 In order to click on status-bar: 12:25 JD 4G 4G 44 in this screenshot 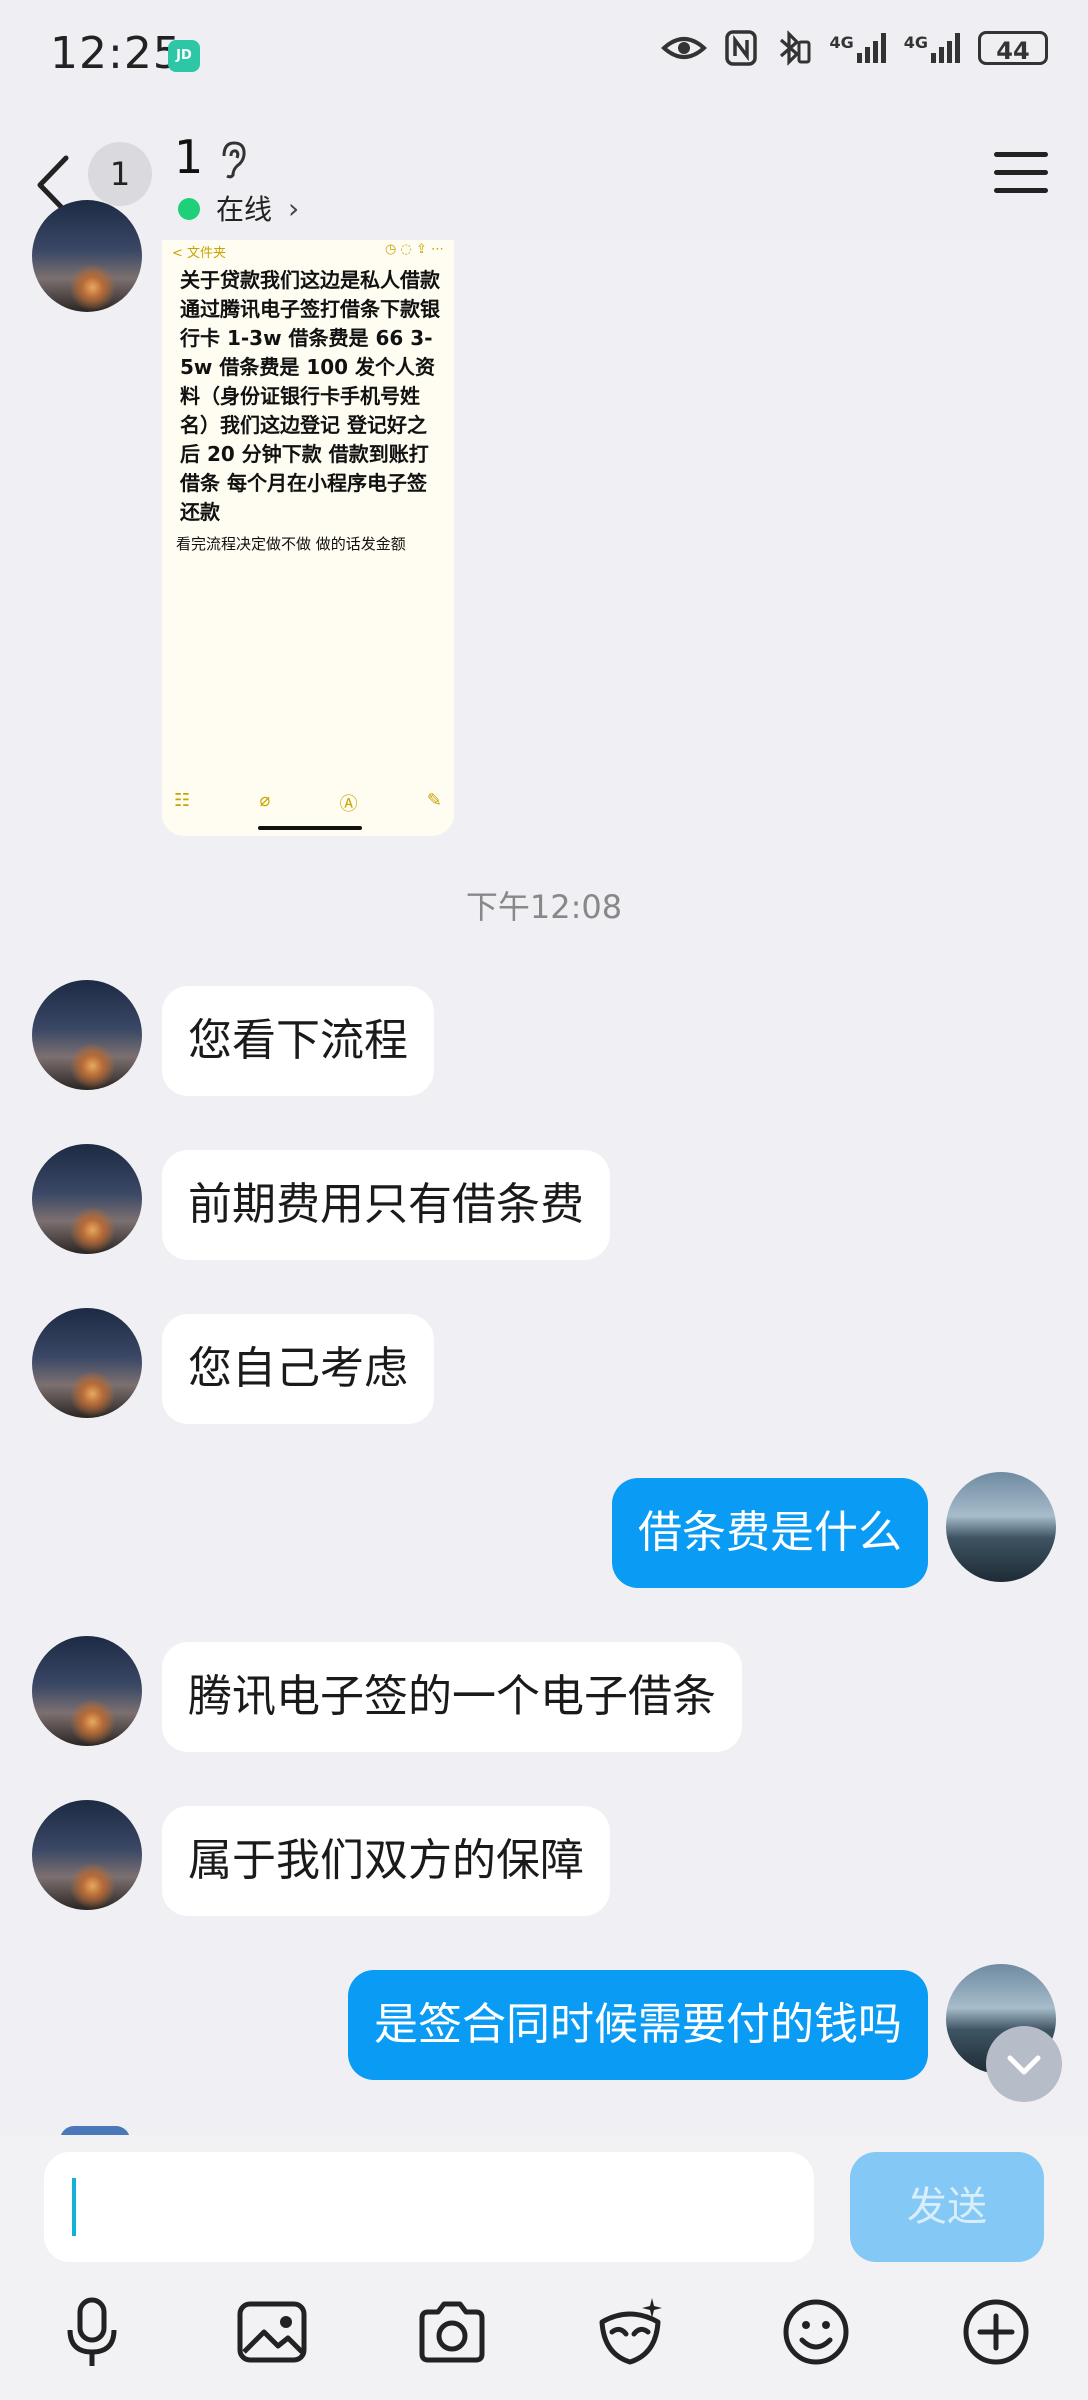, I will do `click(544, 55)`.